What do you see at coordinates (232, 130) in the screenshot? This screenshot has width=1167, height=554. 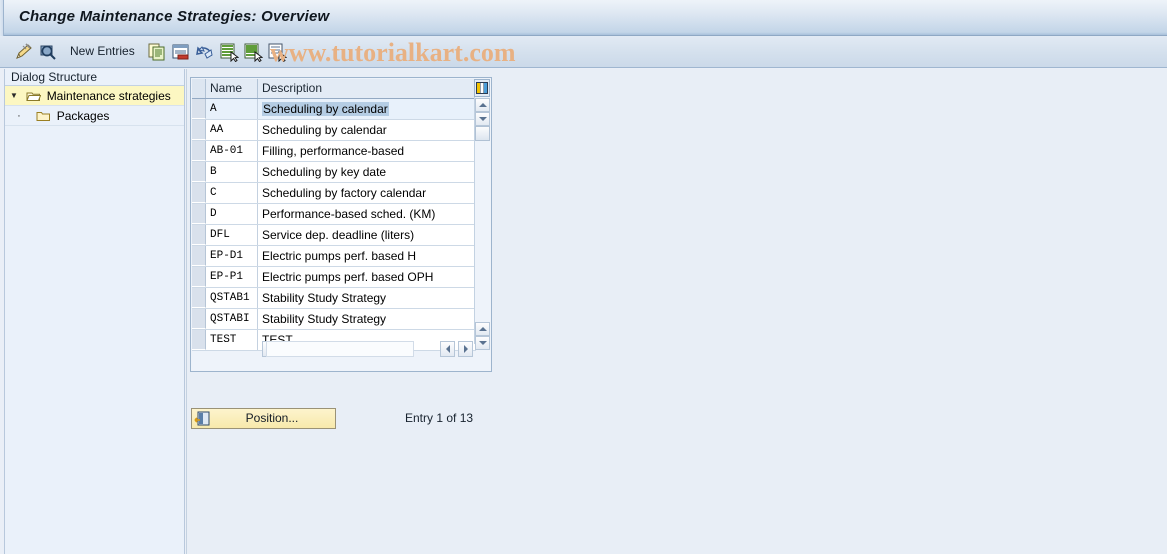 I see `cell-name: AA` at bounding box center [232, 130].